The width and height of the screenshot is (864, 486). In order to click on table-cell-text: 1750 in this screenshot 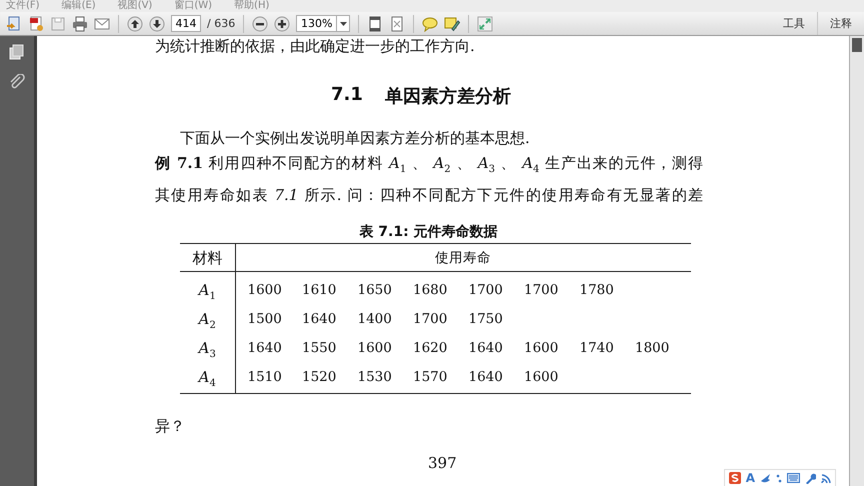, I will do `click(486, 319)`.